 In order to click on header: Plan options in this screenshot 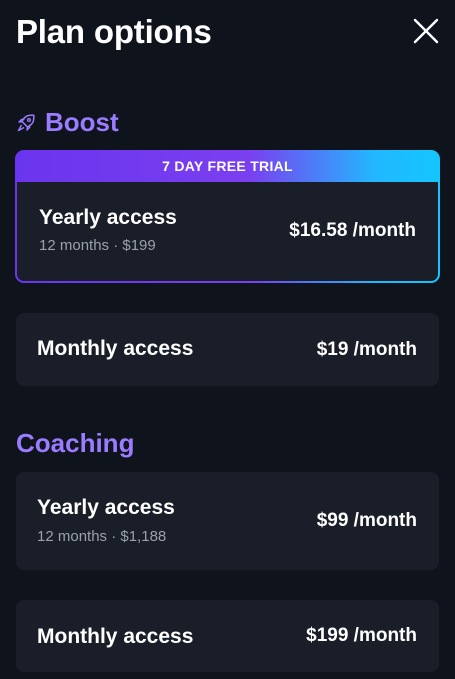, I will do `click(227, 33)`.